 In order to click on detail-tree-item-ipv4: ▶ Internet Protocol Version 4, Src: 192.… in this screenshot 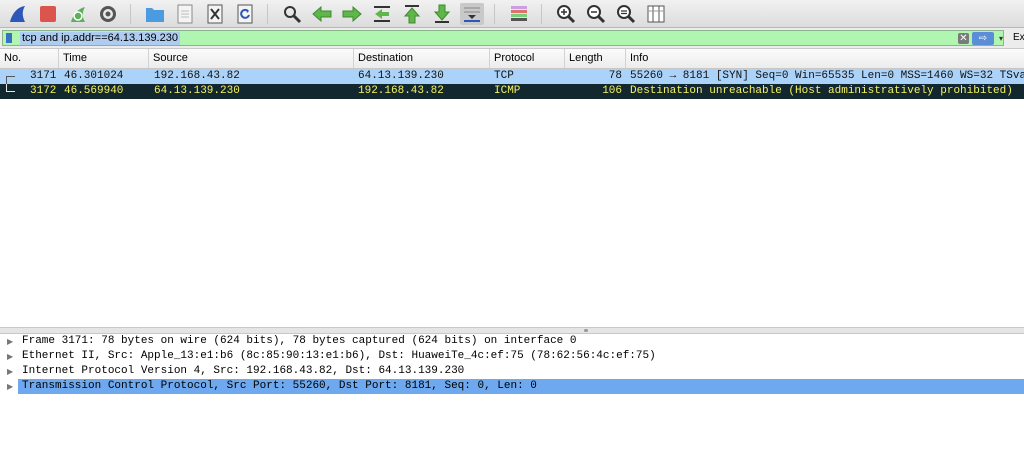, I will do `click(512, 371)`.